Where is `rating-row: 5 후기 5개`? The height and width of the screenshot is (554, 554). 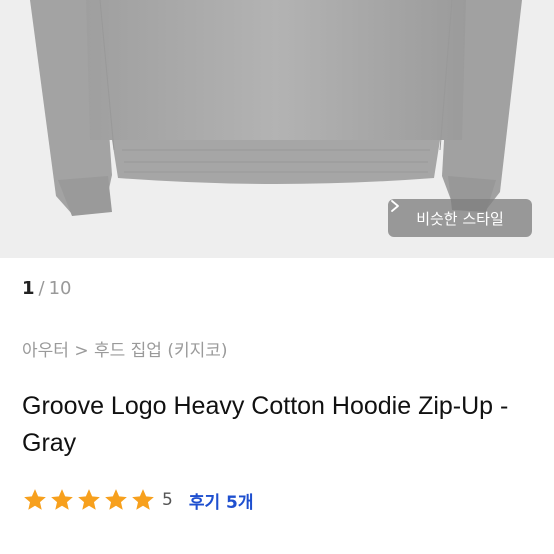 rating-row: 5 후기 5개 is located at coordinates (138, 500).